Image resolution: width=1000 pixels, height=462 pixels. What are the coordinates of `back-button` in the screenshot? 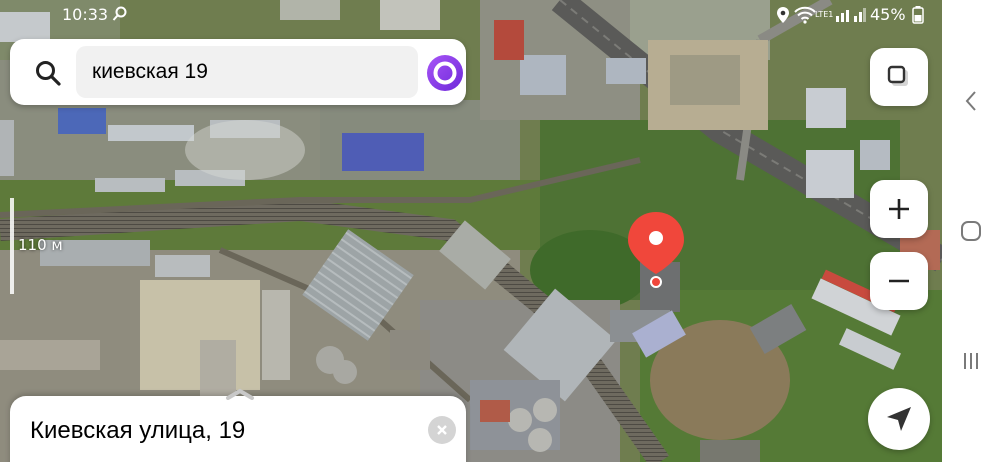 It's located at (971, 101).